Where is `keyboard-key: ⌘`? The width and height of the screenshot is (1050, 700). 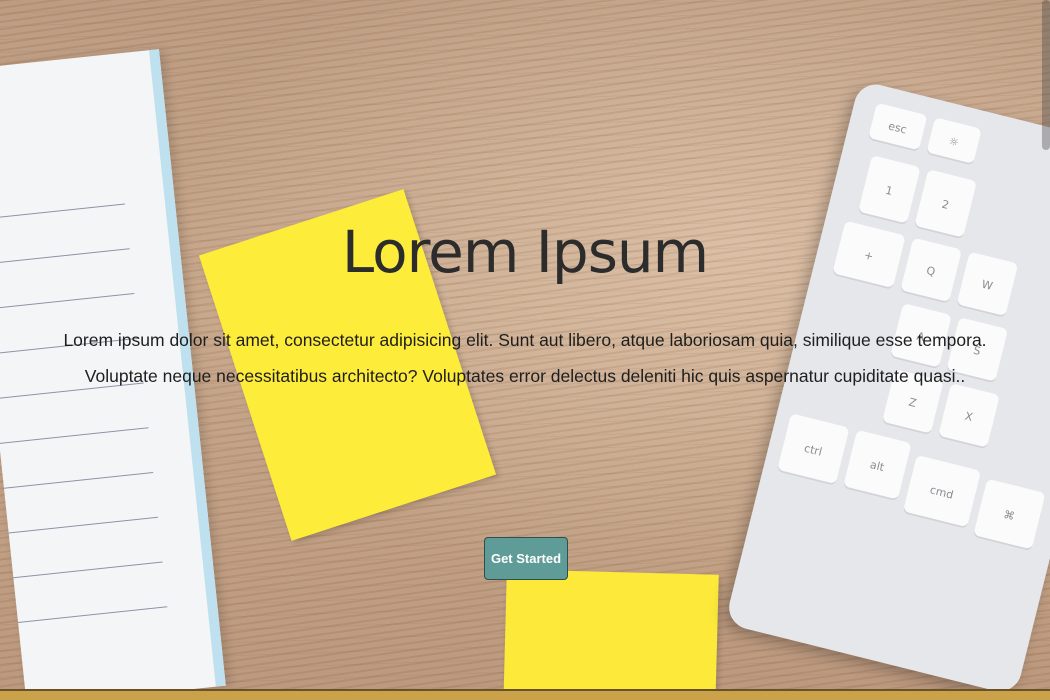
keyboard-key: ⌘ is located at coordinates (1009, 515).